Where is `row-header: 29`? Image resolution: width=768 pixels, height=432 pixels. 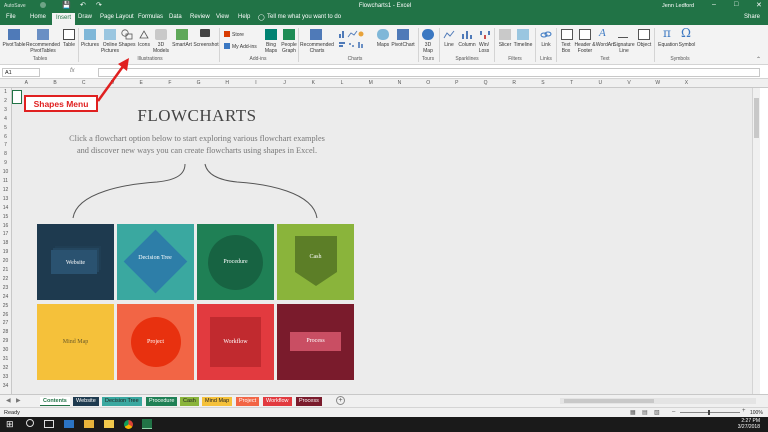 row-header: 29 is located at coordinates (5, 342).